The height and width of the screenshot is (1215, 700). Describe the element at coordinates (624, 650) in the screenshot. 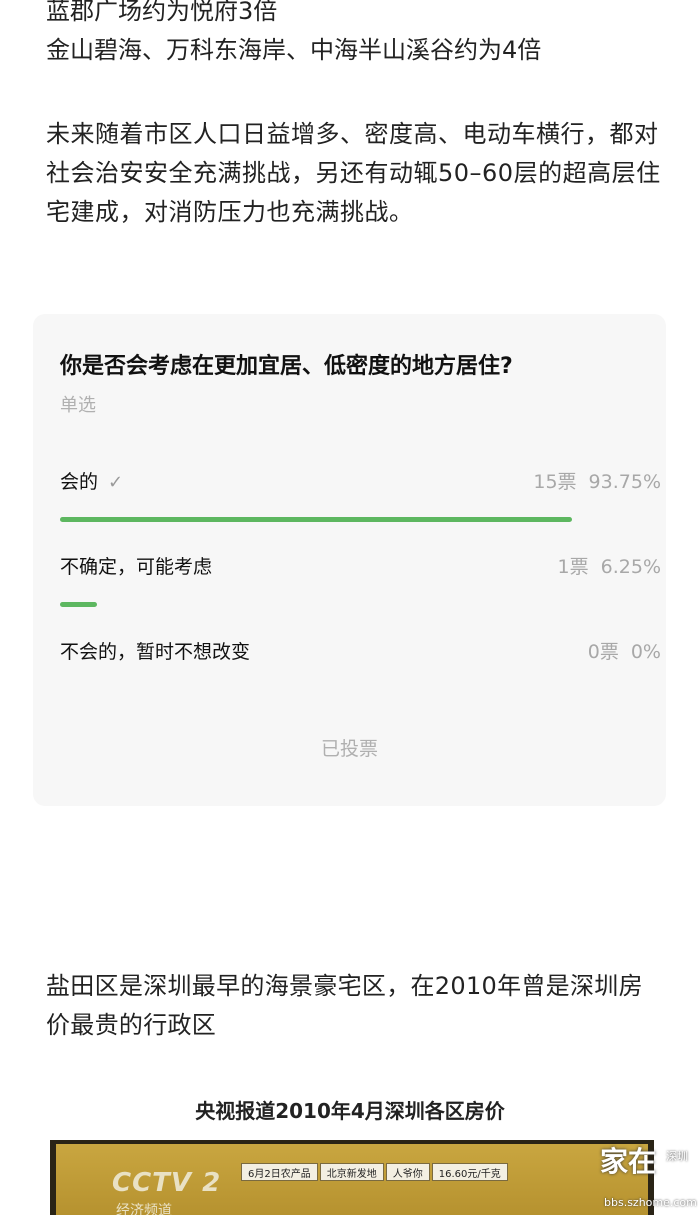

I see `poll-option-stats: 0票 0%` at that location.